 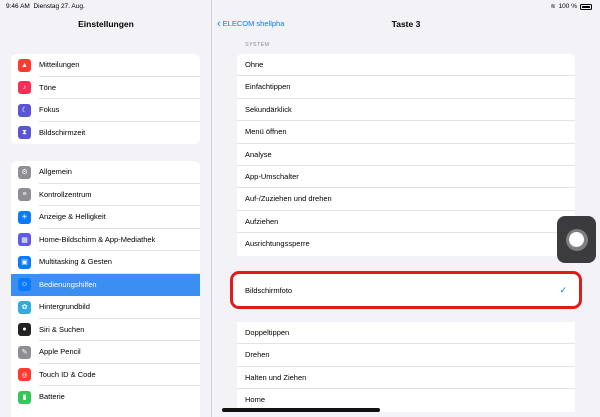 What do you see at coordinates (406, 132) in the screenshot?
I see `option-row: Menü öffnen` at bounding box center [406, 132].